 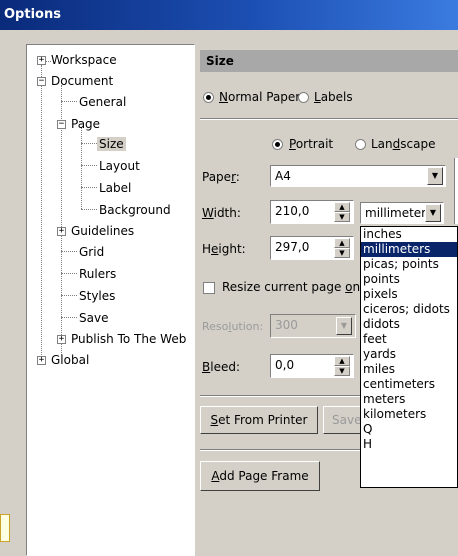 I want to click on tree-label: Workspace, so click(x=84, y=60).